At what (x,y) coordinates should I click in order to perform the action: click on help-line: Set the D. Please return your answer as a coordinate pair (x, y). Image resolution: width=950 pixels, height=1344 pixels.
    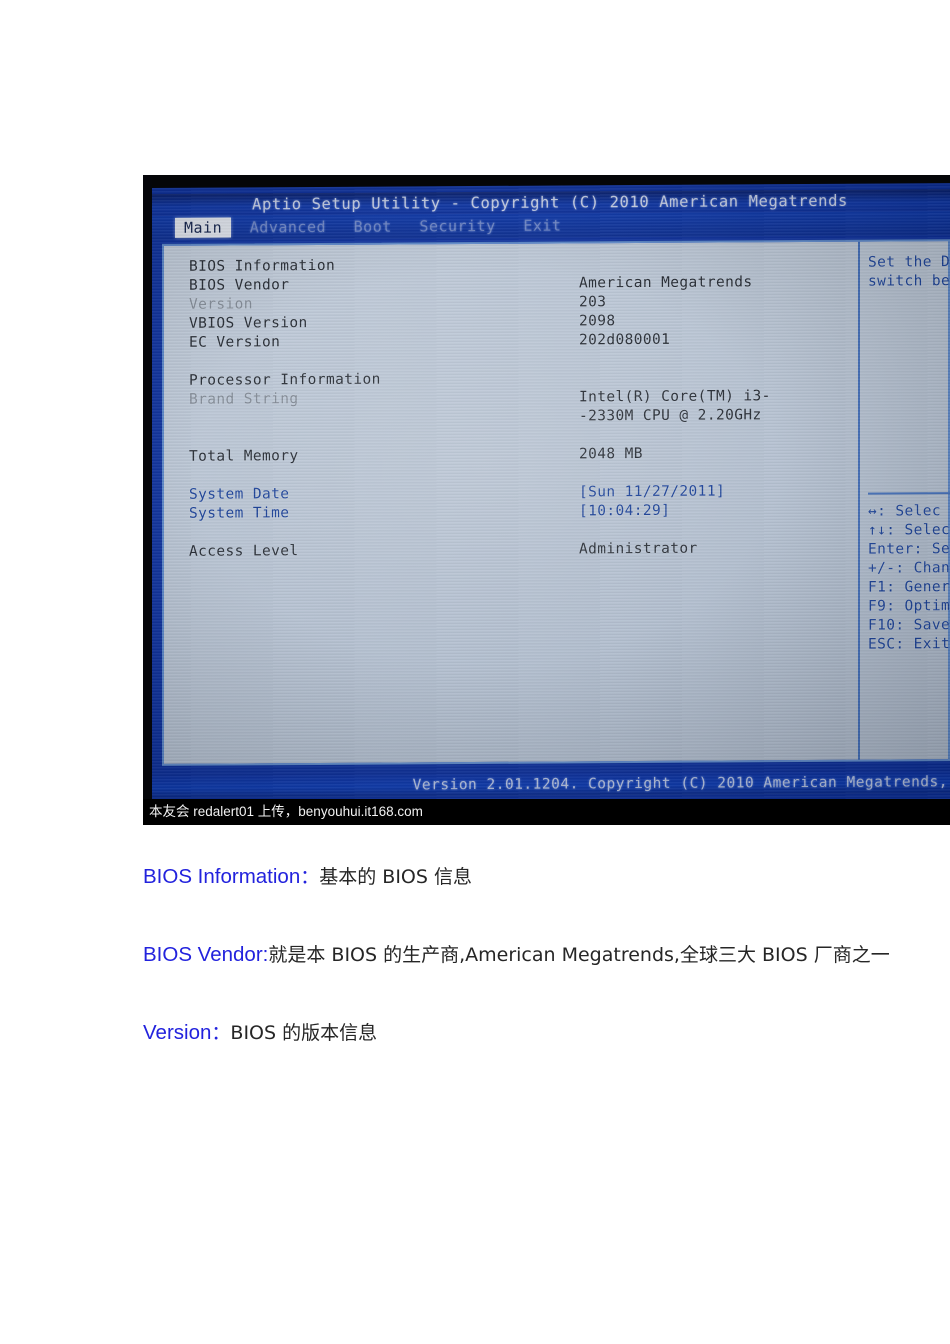
    Looking at the image, I should click on (909, 262).